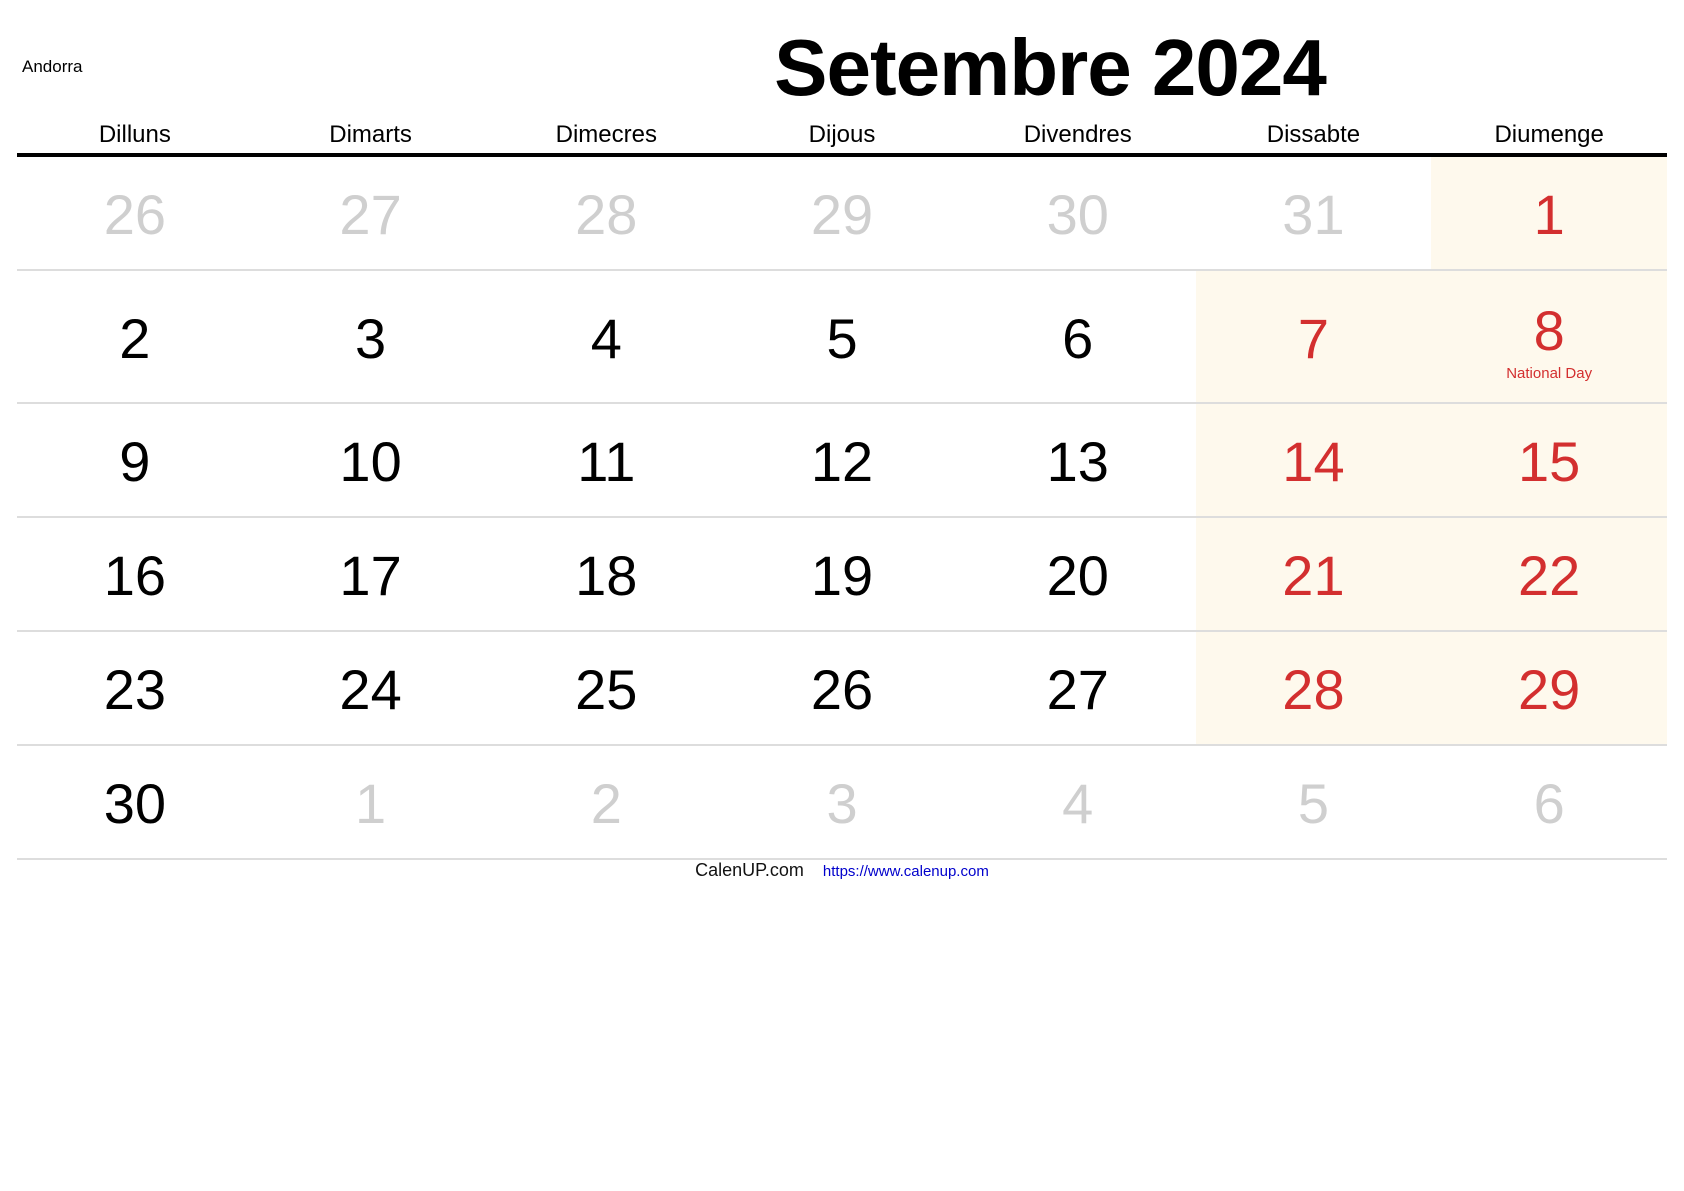 The image size is (1684, 1191). I want to click on week-row: 16 17 18 19 20 21 22, so click(842, 575).